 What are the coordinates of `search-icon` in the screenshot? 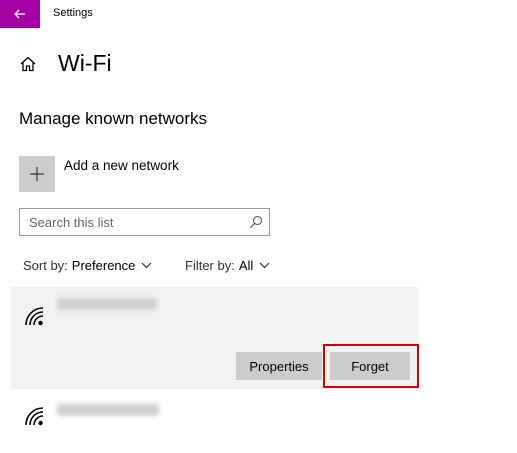 It's located at (256, 222).